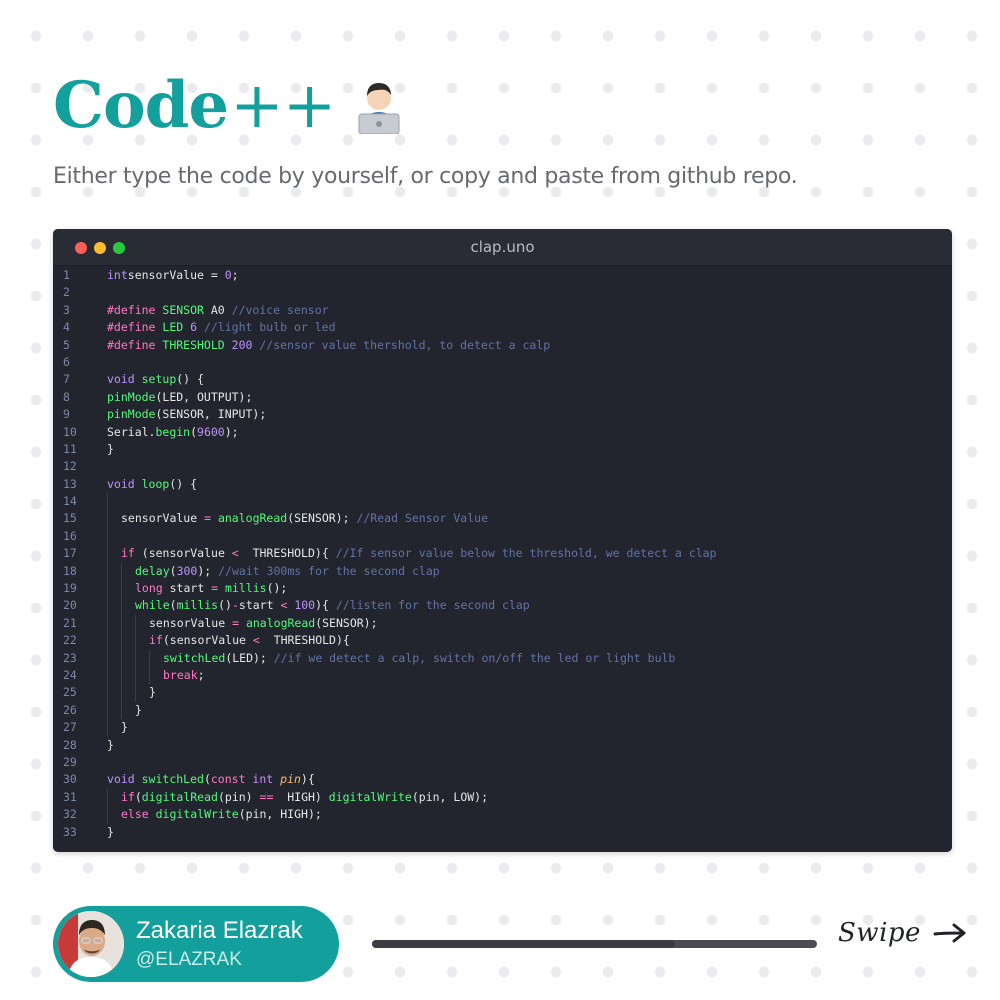 Image resolution: width=1000 pixels, height=1000 pixels. I want to click on line-number: 30, so click(70, 779).